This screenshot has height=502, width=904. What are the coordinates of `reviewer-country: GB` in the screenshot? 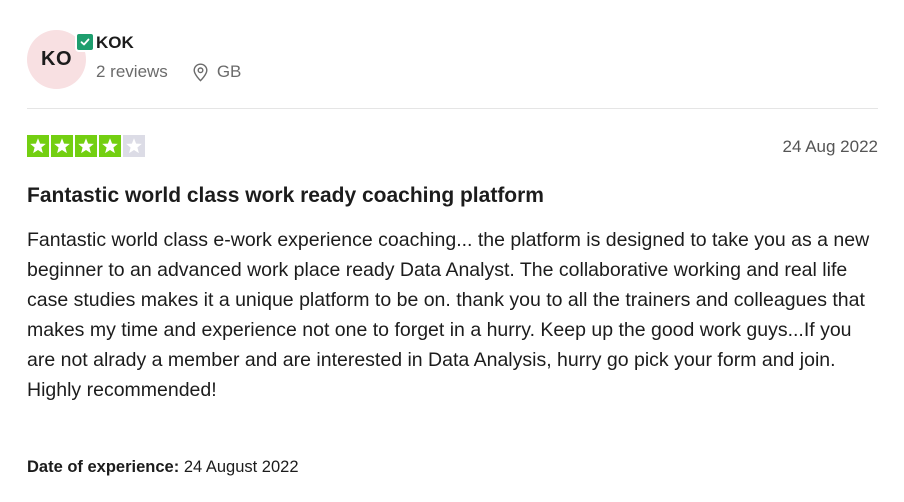 It's located at (229, 71).